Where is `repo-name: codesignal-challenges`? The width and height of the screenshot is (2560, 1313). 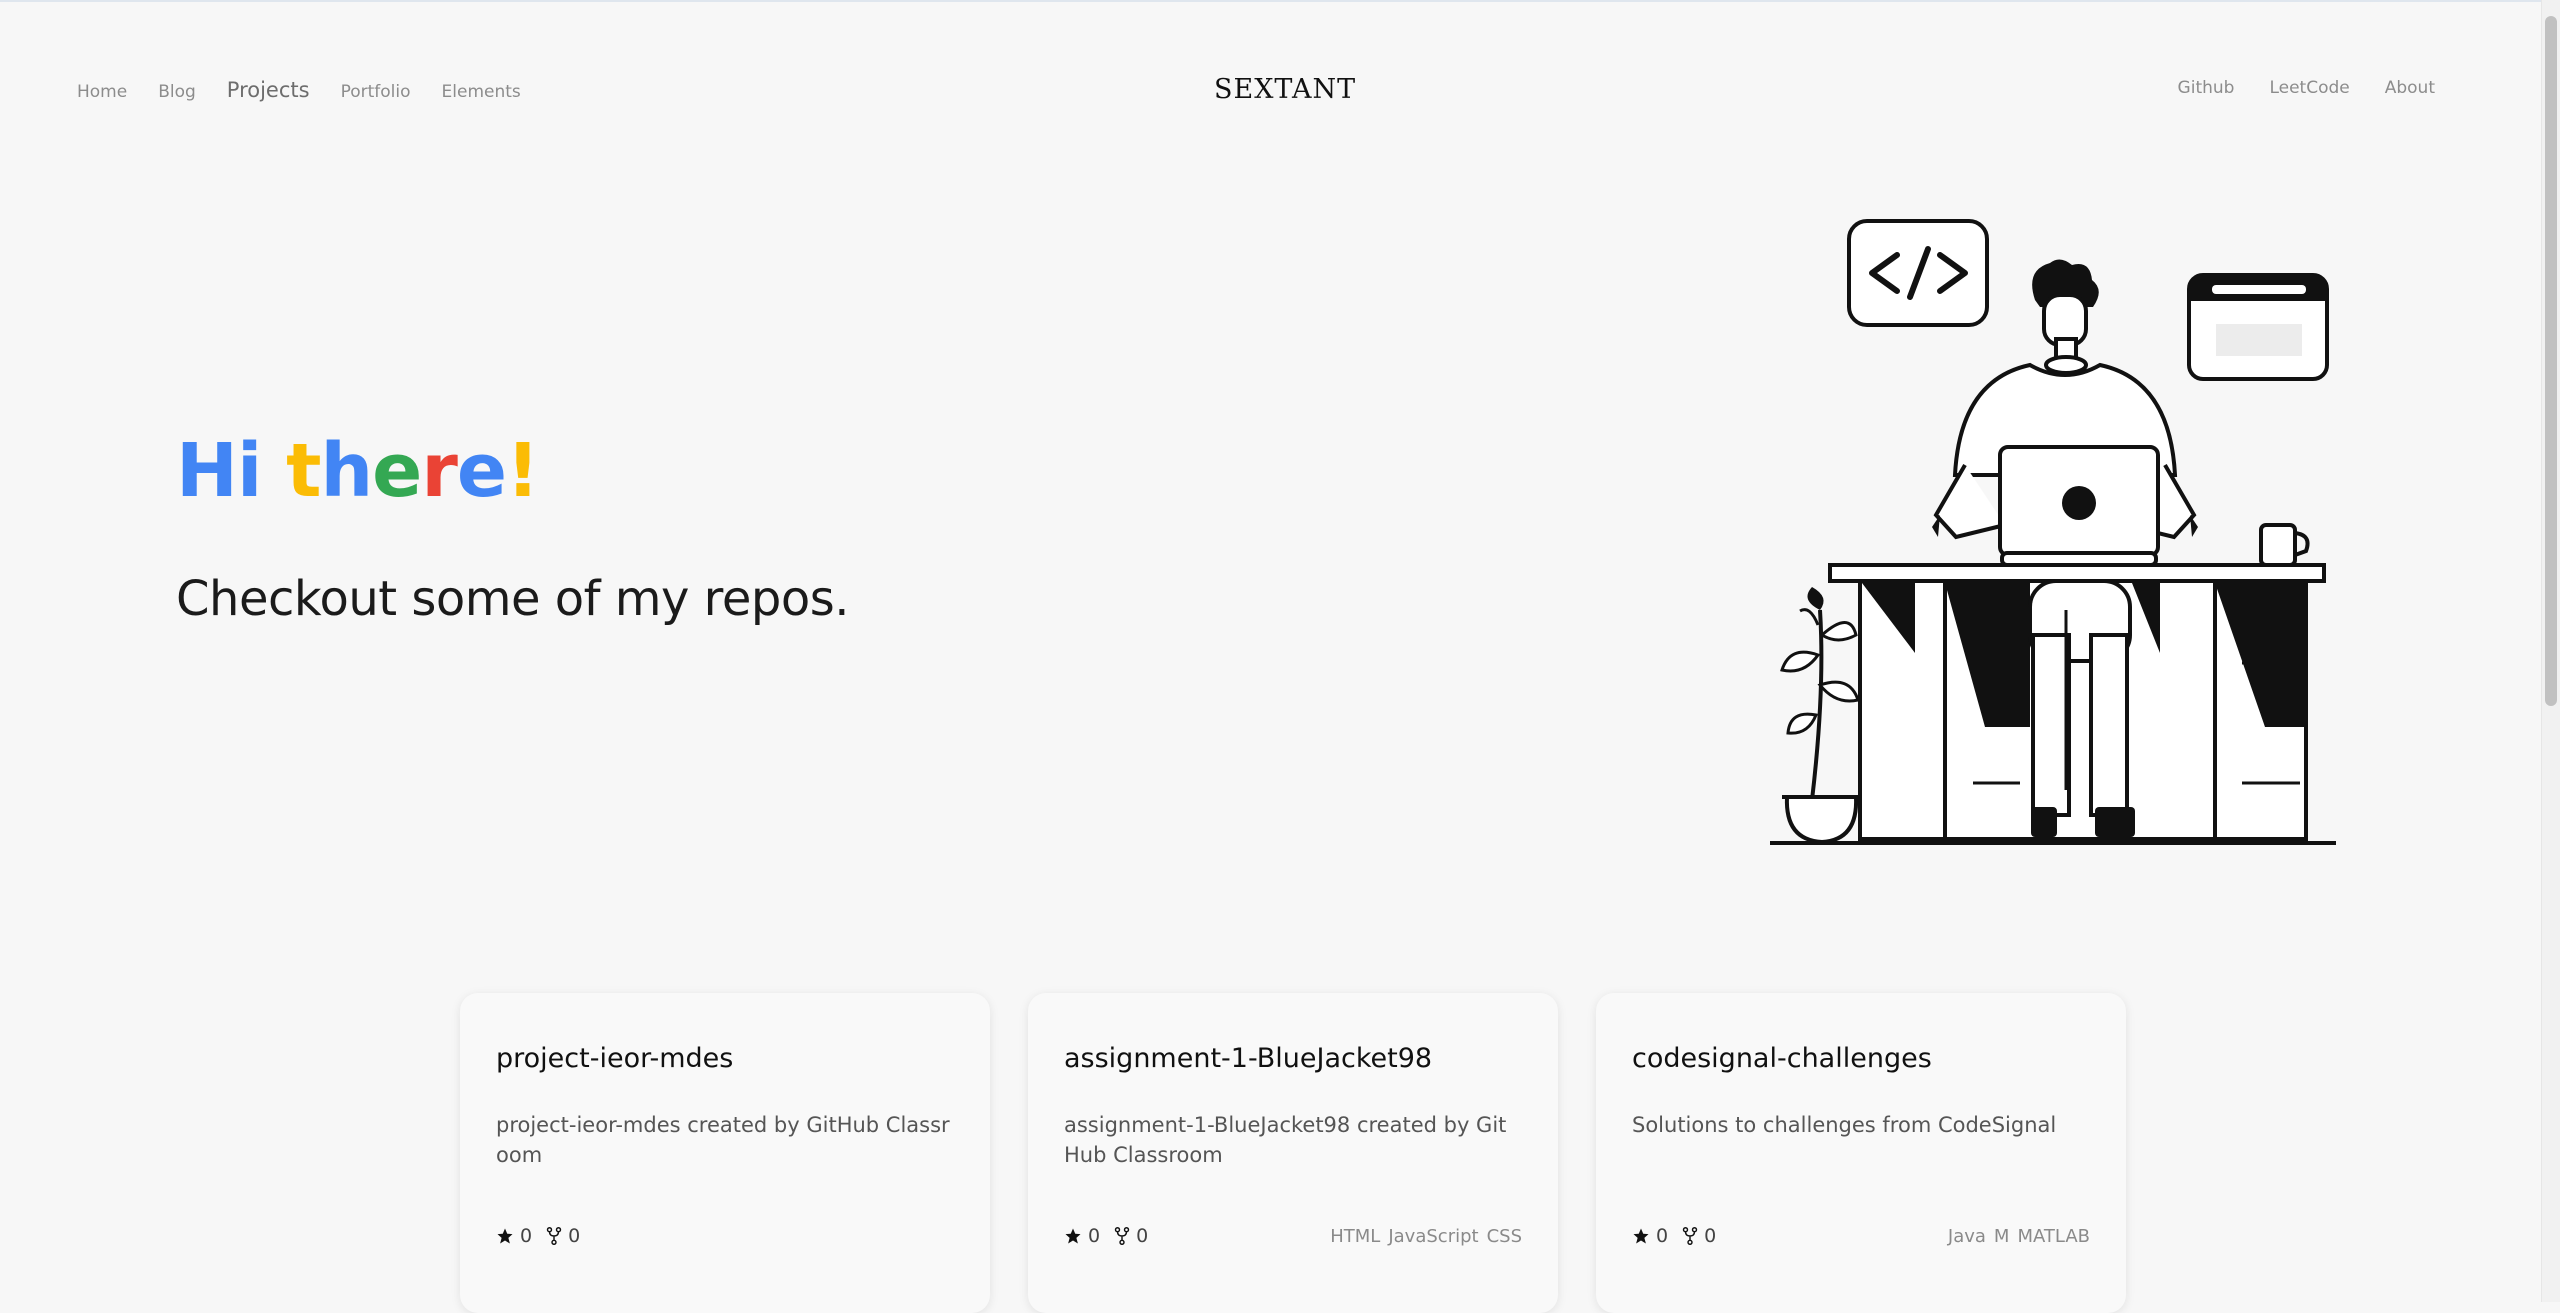
repo-name: codesignal-challenges is located at coordinates (1861, 1058).